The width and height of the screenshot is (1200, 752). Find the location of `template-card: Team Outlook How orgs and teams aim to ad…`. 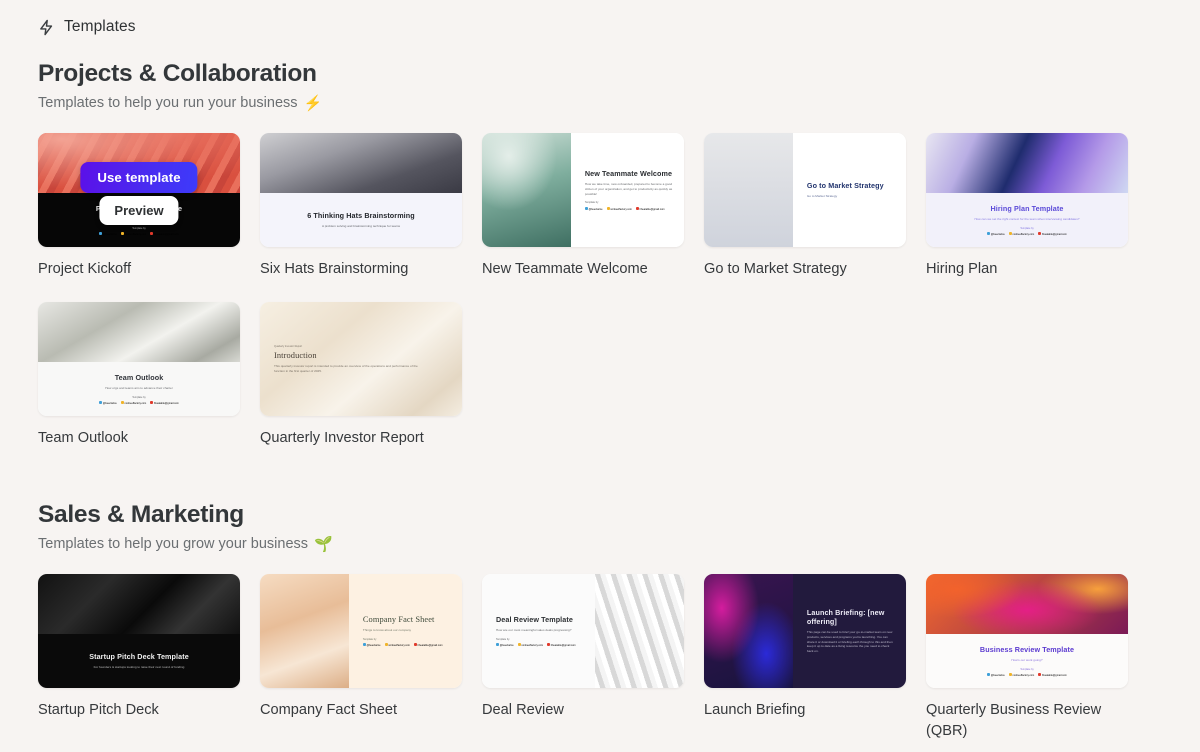

template-card: Team Outlook How orgs and teams aim to ad… is located at coordinates (139, 359).